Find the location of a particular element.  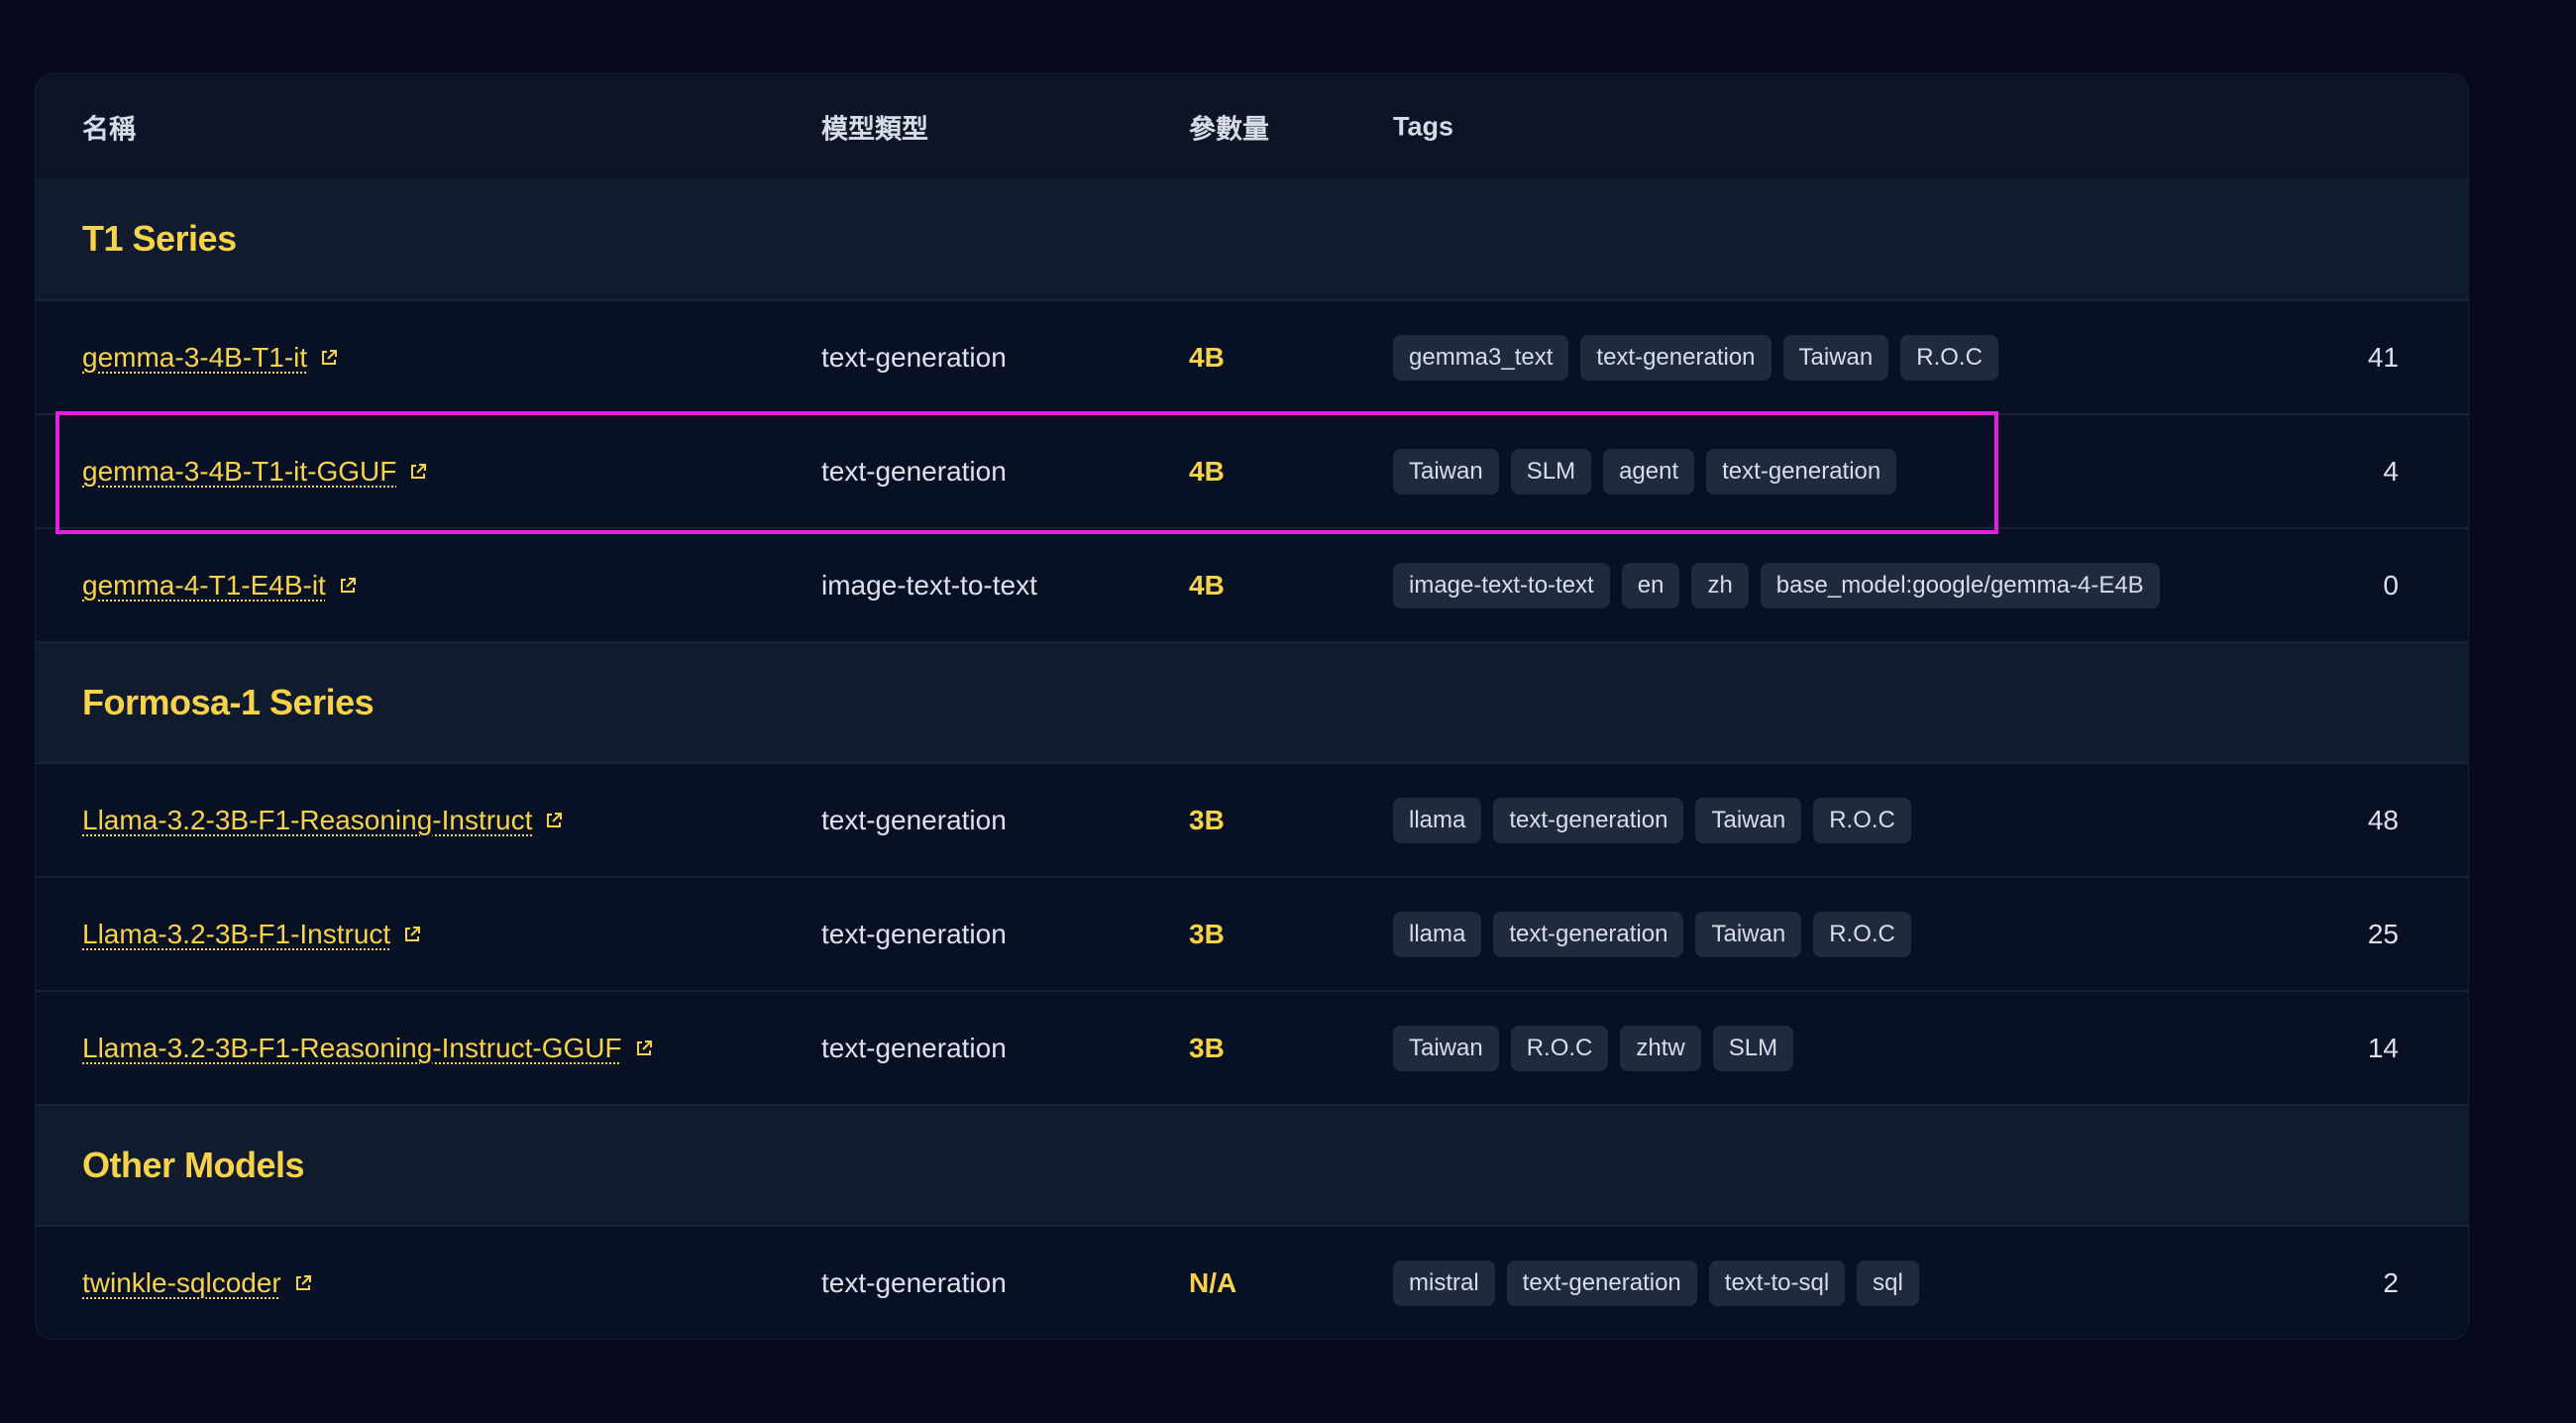

section-title: Other Models is located at coordinates (194, 1165).